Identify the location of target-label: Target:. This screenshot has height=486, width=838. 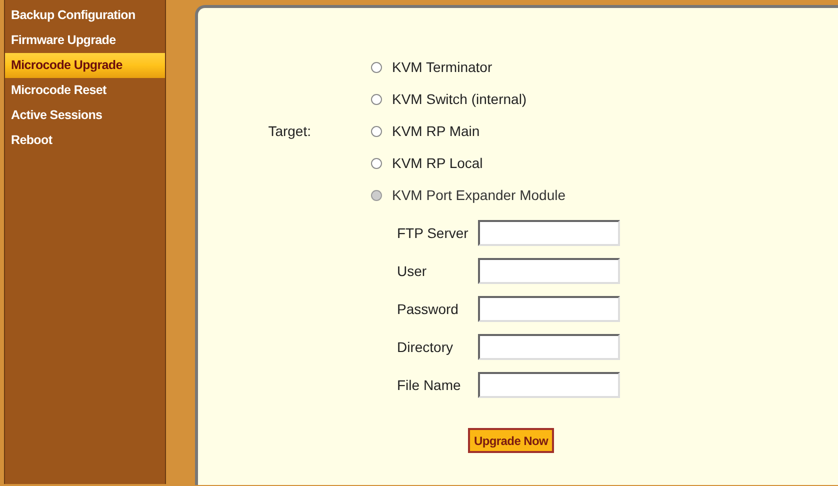
(289, 131).